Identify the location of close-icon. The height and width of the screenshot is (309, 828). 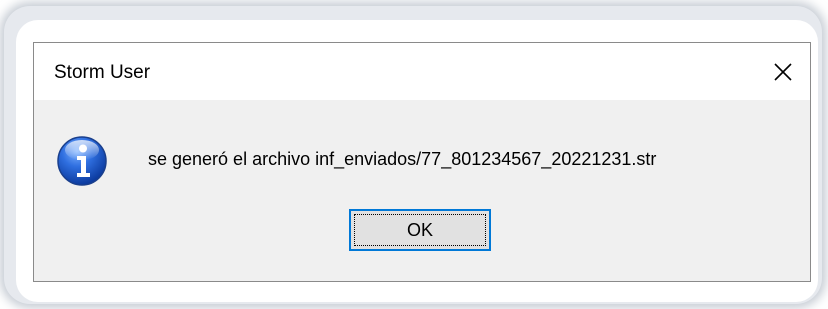
(783, 72).